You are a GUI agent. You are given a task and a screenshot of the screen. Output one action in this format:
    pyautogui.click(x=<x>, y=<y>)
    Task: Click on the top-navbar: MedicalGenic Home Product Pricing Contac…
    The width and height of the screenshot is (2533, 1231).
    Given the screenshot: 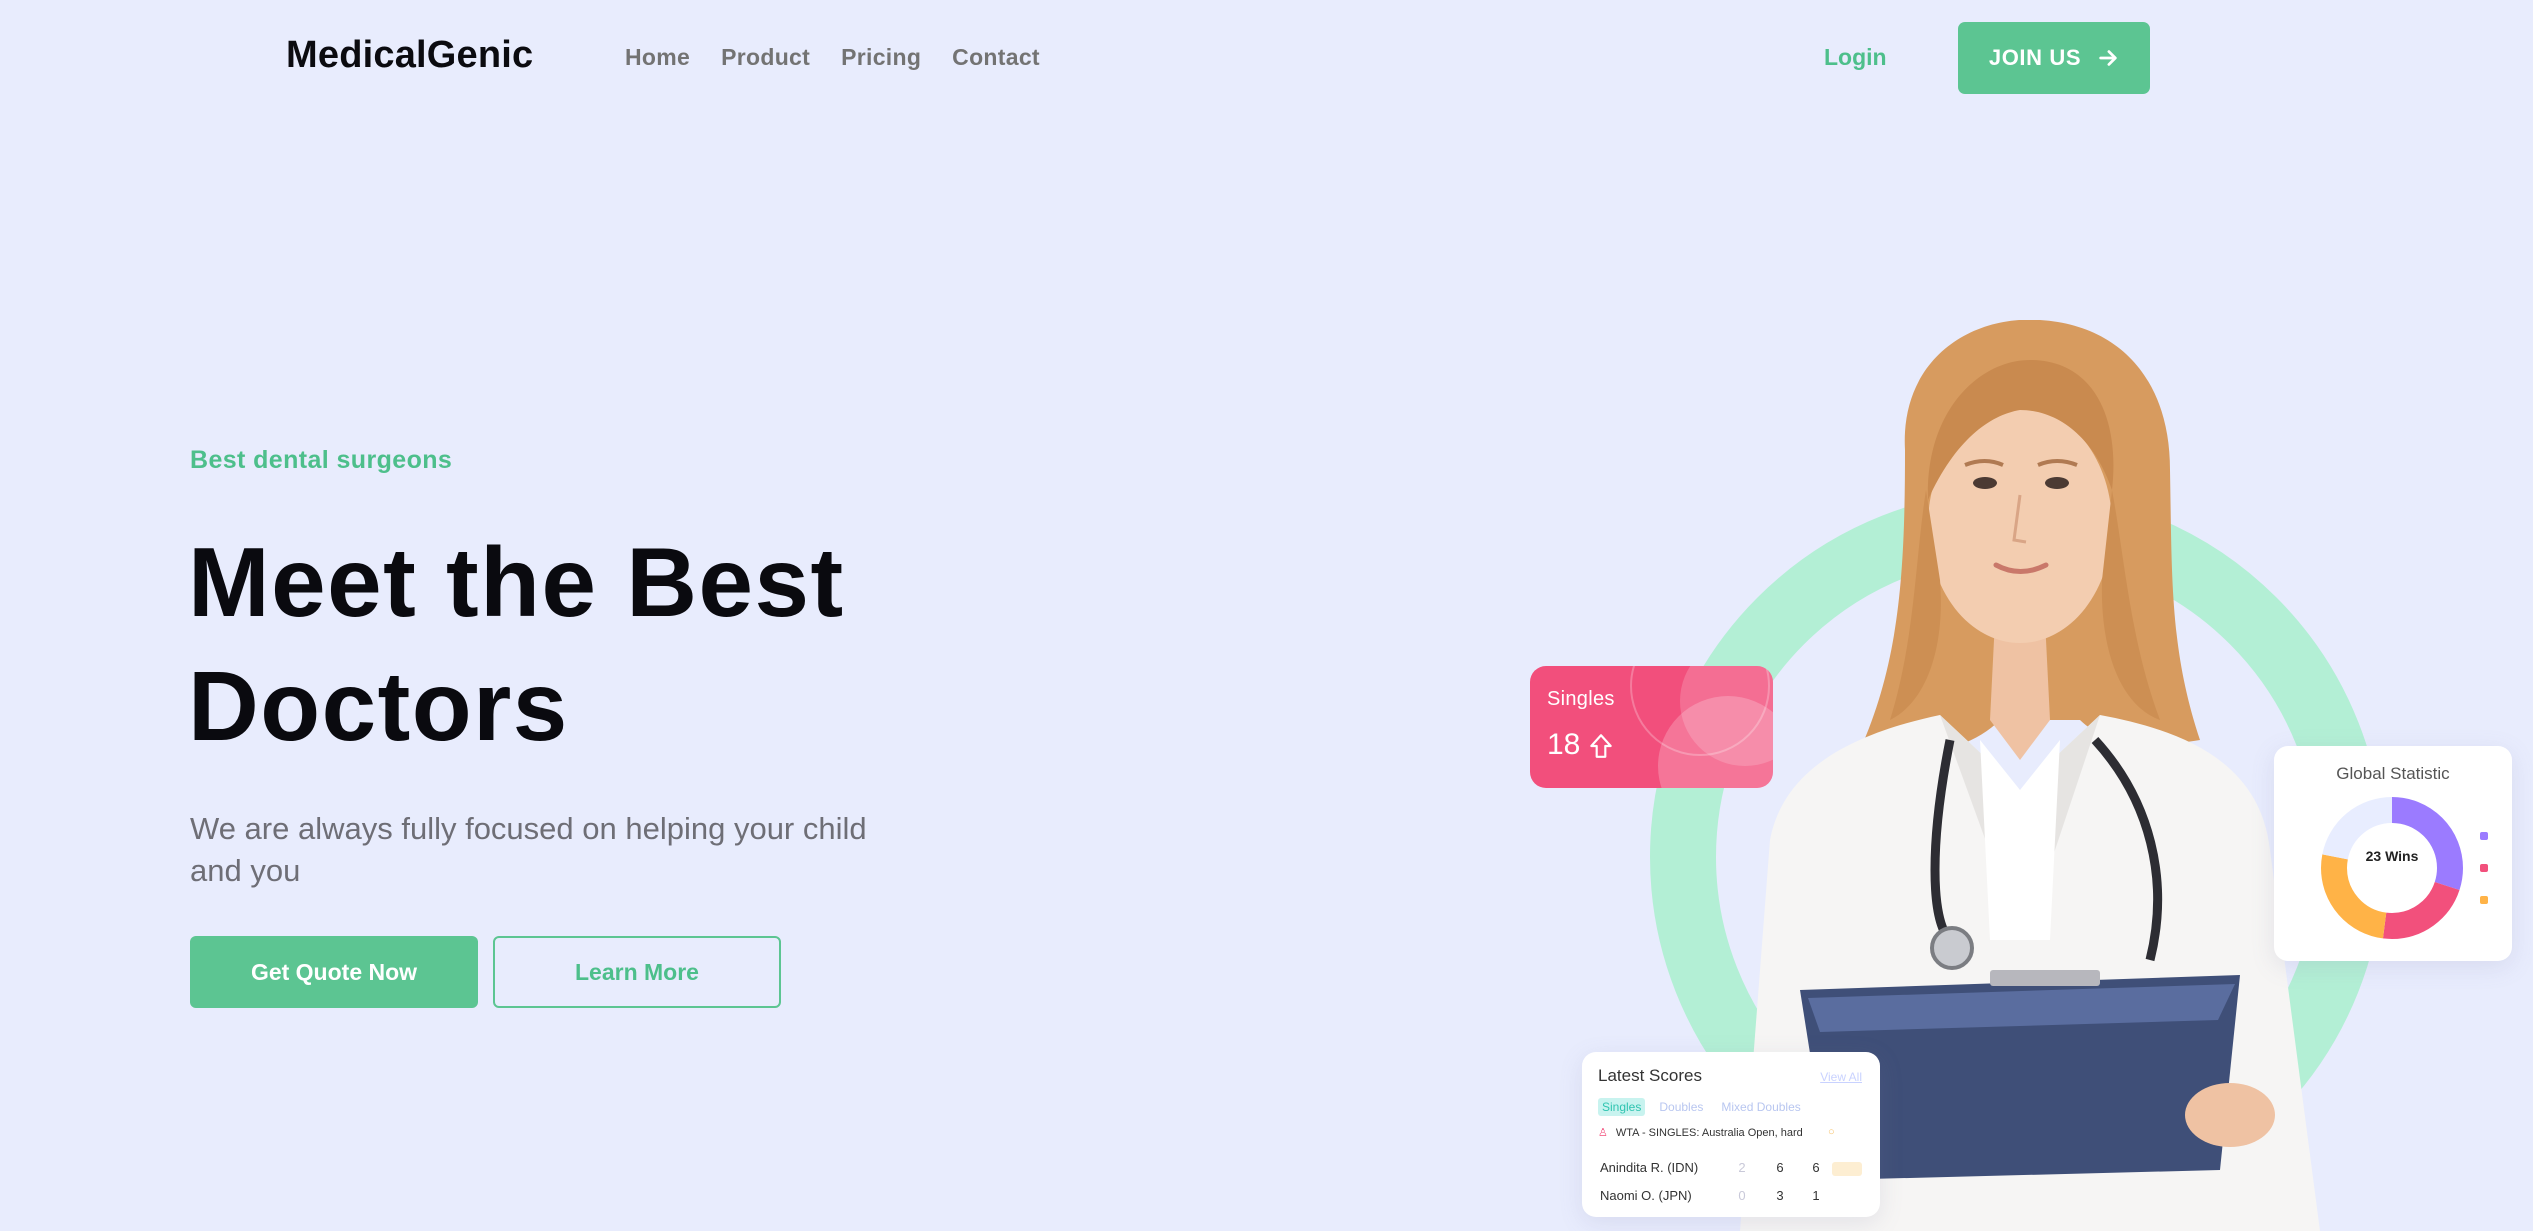 What is the action you would take?
    pyautogui.click(x=1266, y=57)
    